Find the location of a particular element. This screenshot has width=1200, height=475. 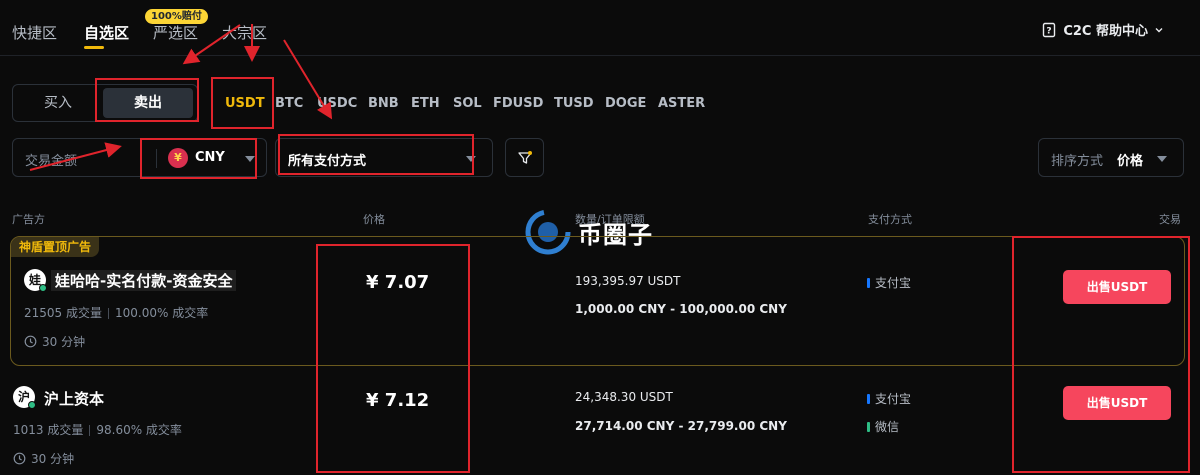

arrow-to-payment is located at coordinates (308, 79).